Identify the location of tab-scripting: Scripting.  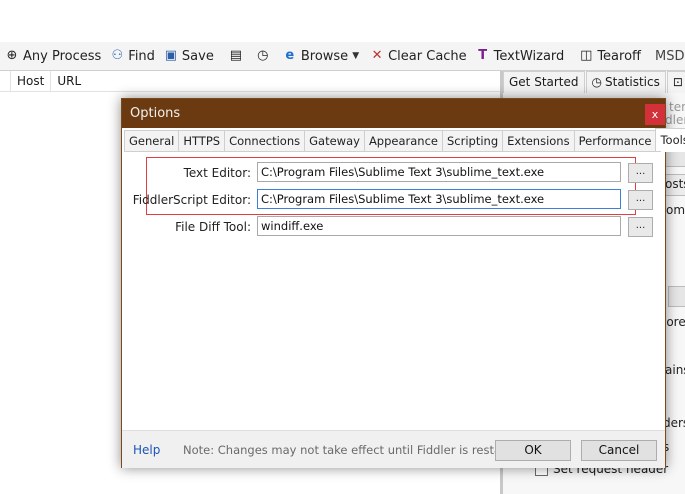
(473, 140).